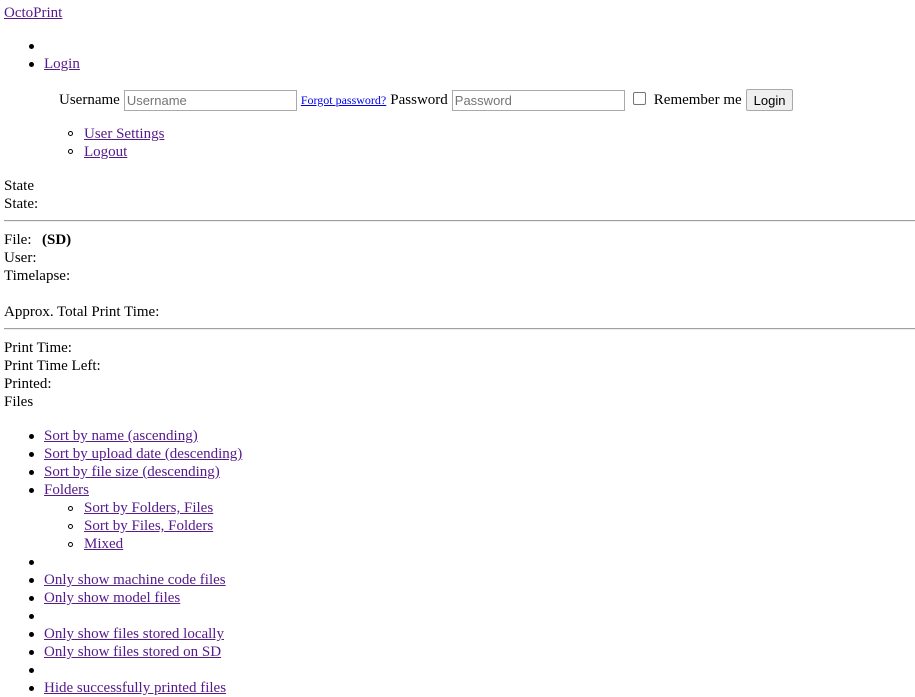  I want to click on file-label: File:, so click(18, 240).